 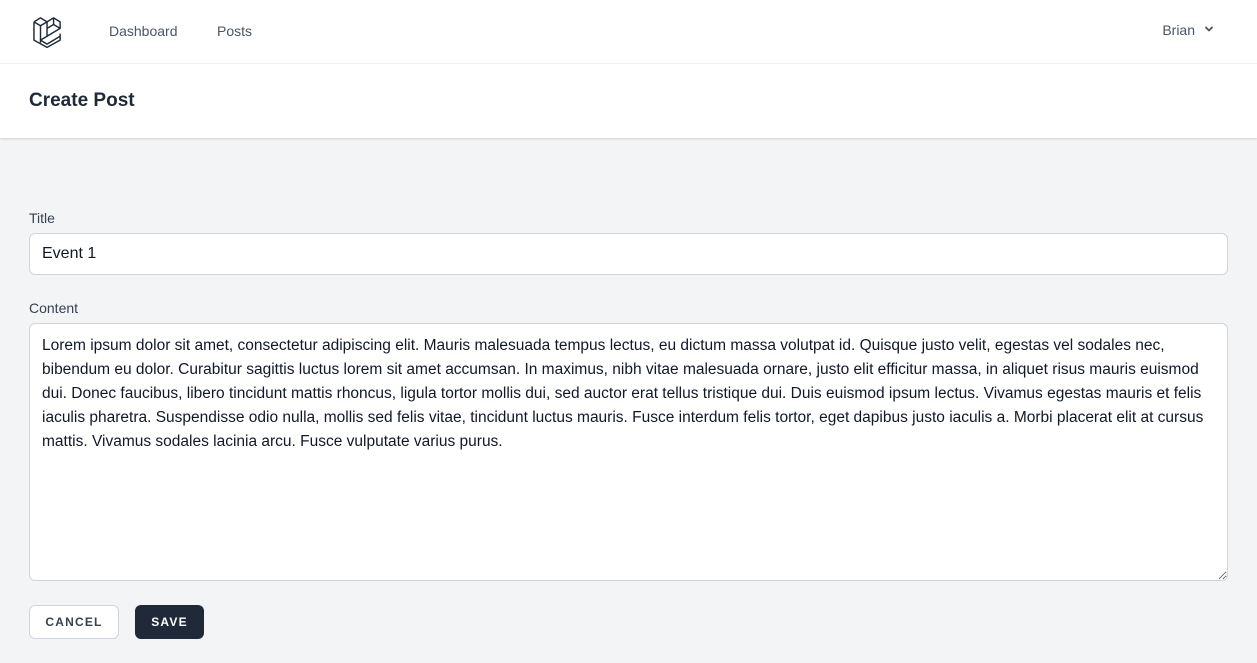 What do you see at coordinates (628, 101) in the screenshot?
I see `page-header: Create Post` at bounding box center [628, 101].